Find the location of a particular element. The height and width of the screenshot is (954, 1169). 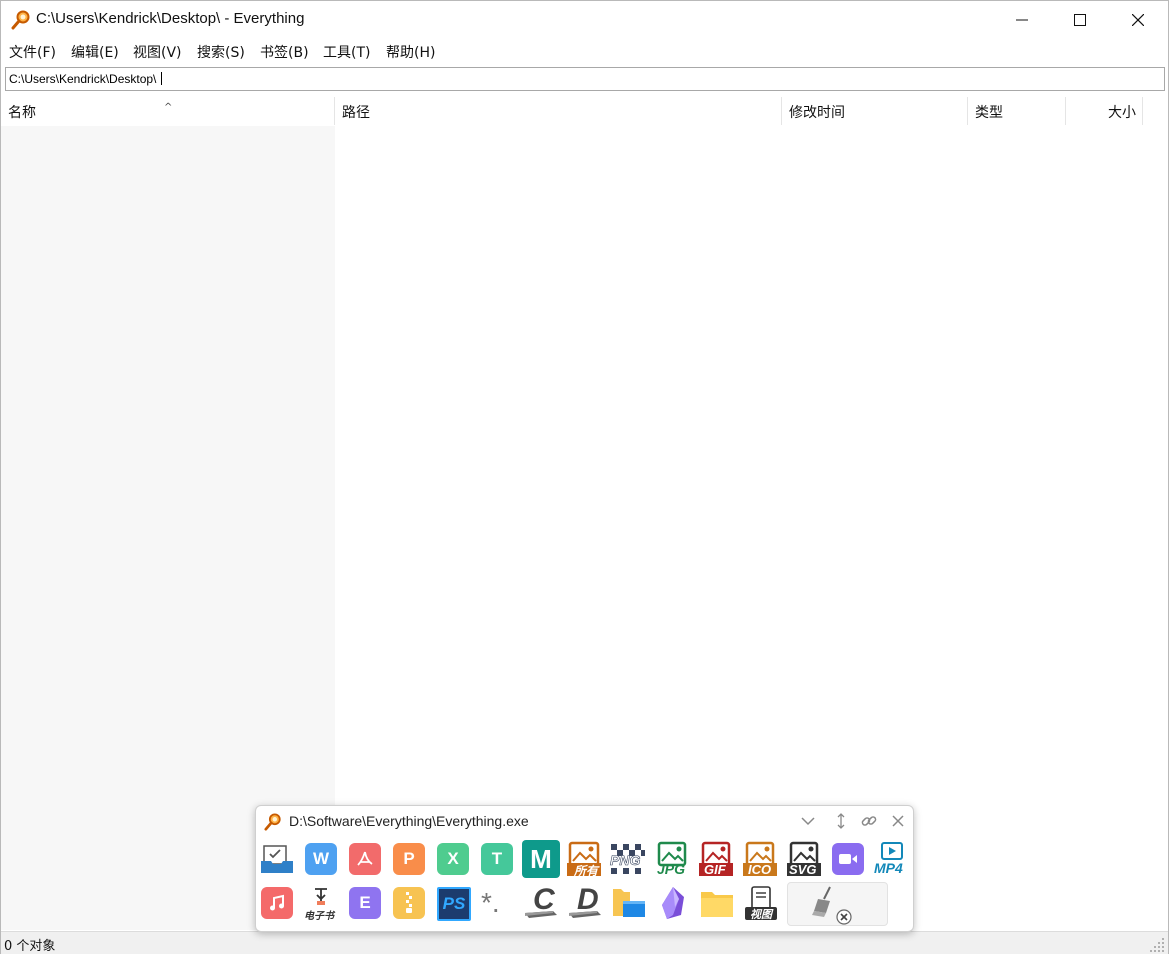

d-drive-icon: D is located at coordinates (585, 902).